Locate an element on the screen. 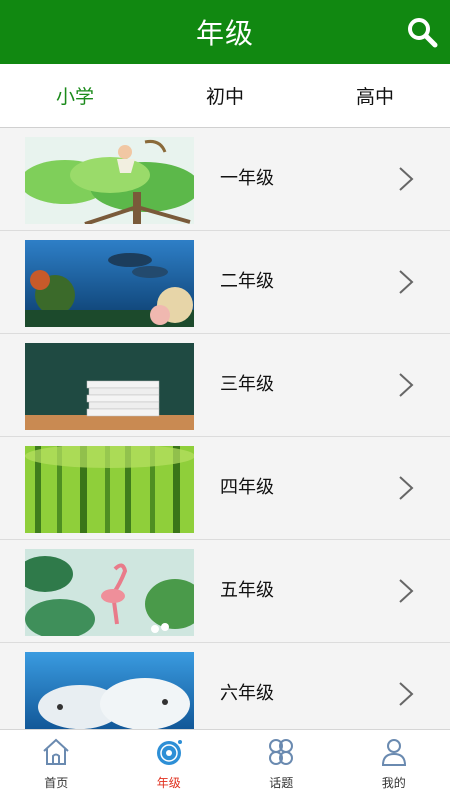  level-tabs: 小学 初中 高中 is located at coordinates (225, 96).